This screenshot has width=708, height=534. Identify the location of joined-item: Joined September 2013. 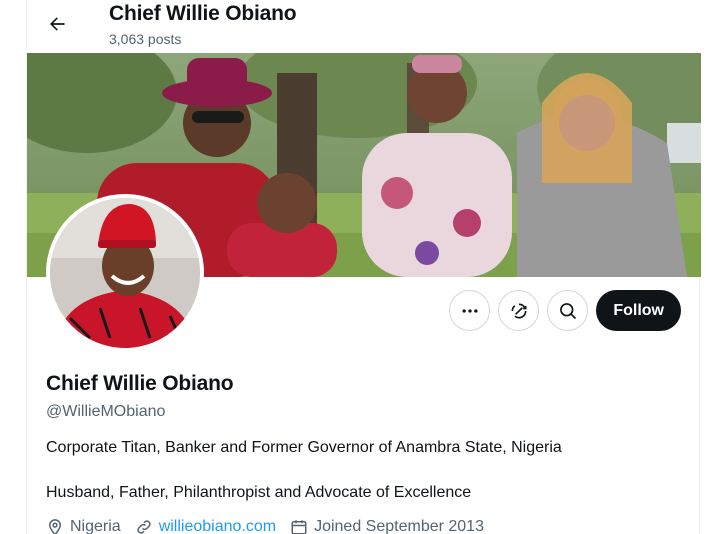
(387, 526).